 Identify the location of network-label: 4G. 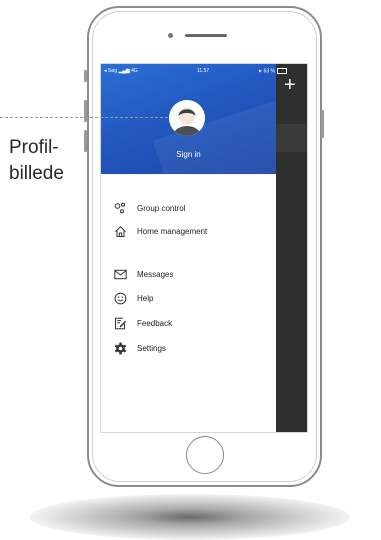
(134, 71).